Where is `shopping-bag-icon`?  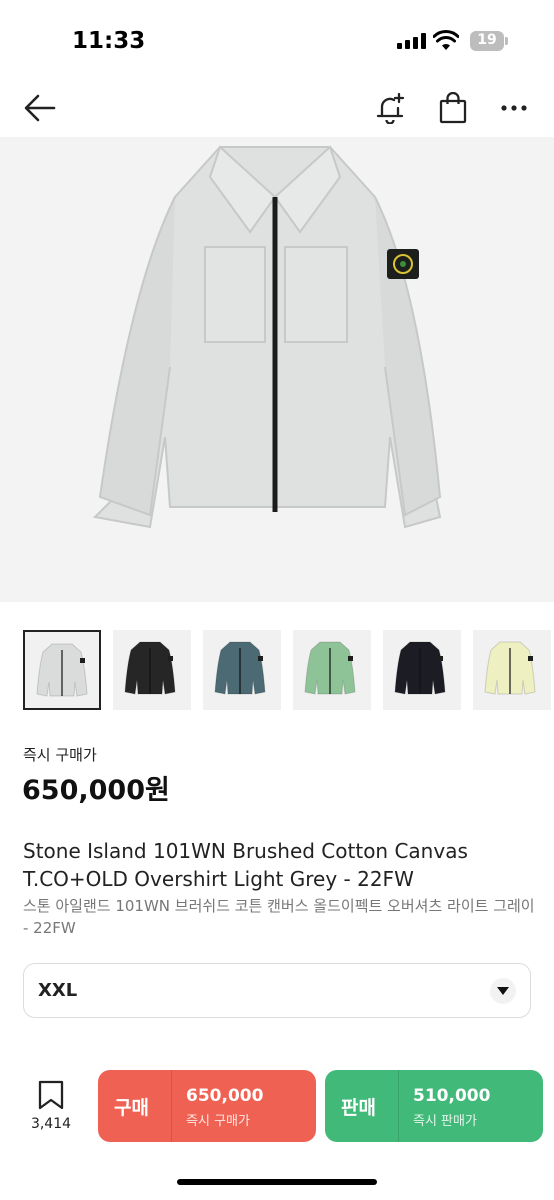 shopping-bag-icon is located at coordinates (453, 108).